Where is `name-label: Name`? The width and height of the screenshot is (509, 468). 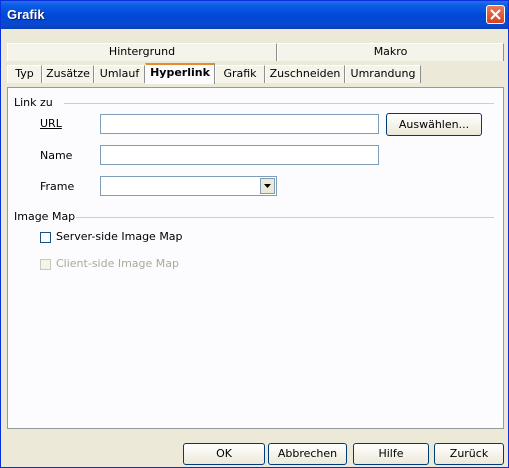 name-label: Name is located at coordinates (56, 155).